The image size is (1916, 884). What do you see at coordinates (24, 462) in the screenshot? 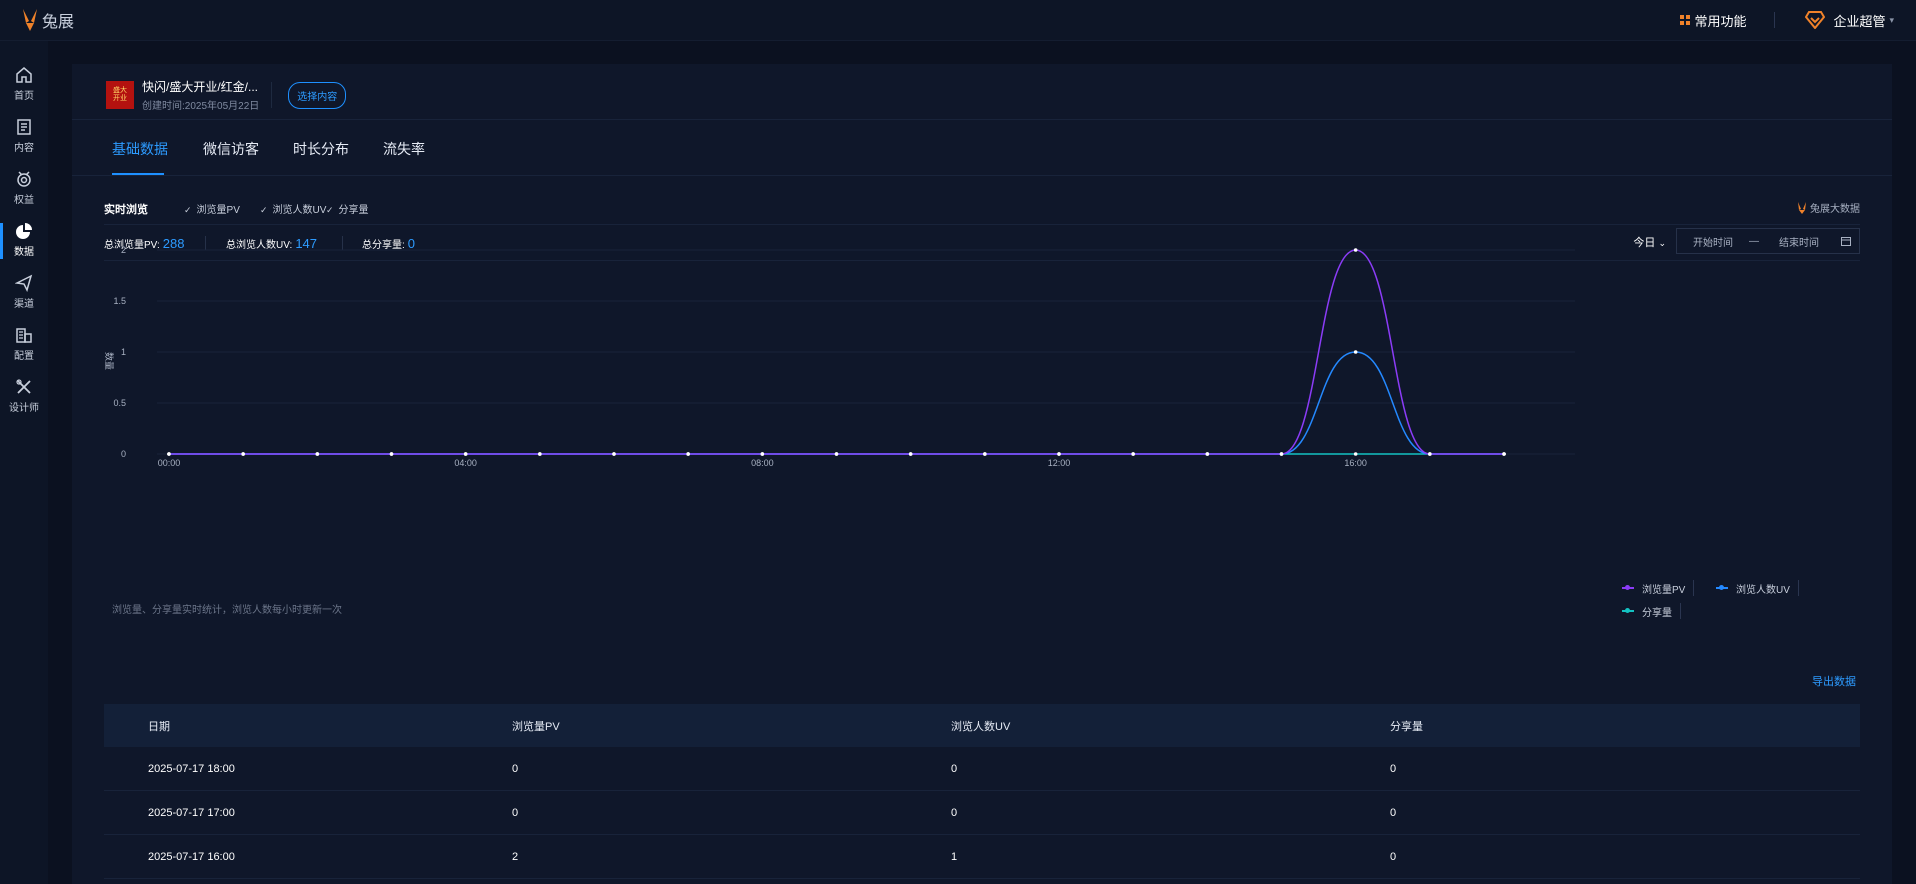
I see `sidebar: 首页 内容 权益 数据 渠道 配置 设计师` at bounding box center [24, 462].